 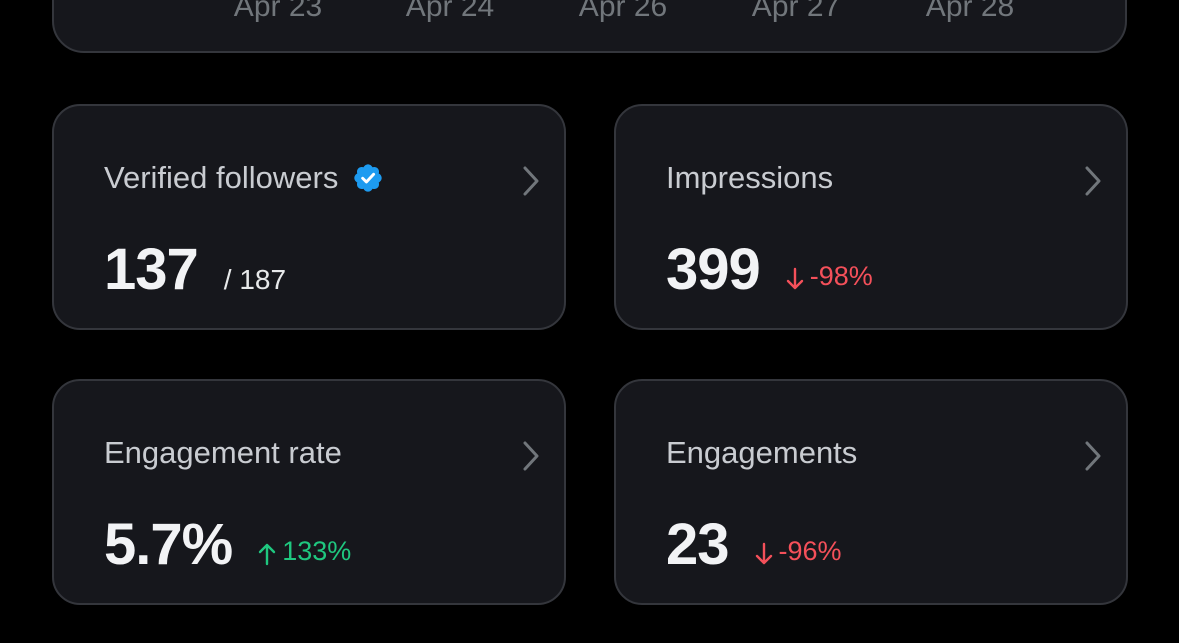 I want to click on card-title-label: Engagement rate, so click(x=223, y=452).